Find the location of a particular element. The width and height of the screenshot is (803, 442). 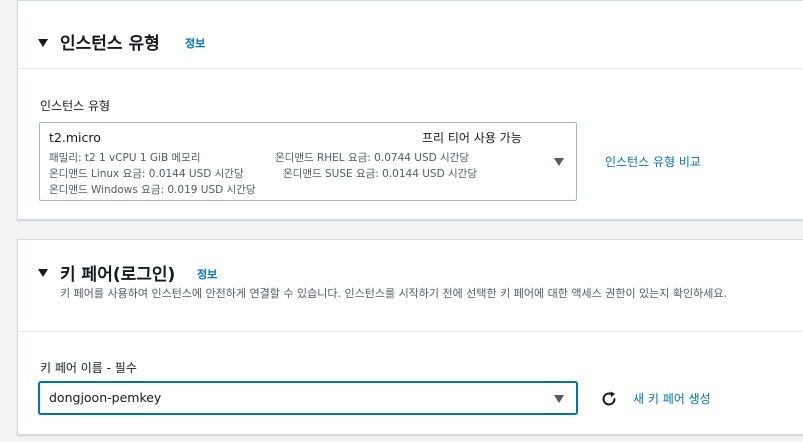

instance-type-title: 인스턴스 유형 is located at coordinates (110, 44).